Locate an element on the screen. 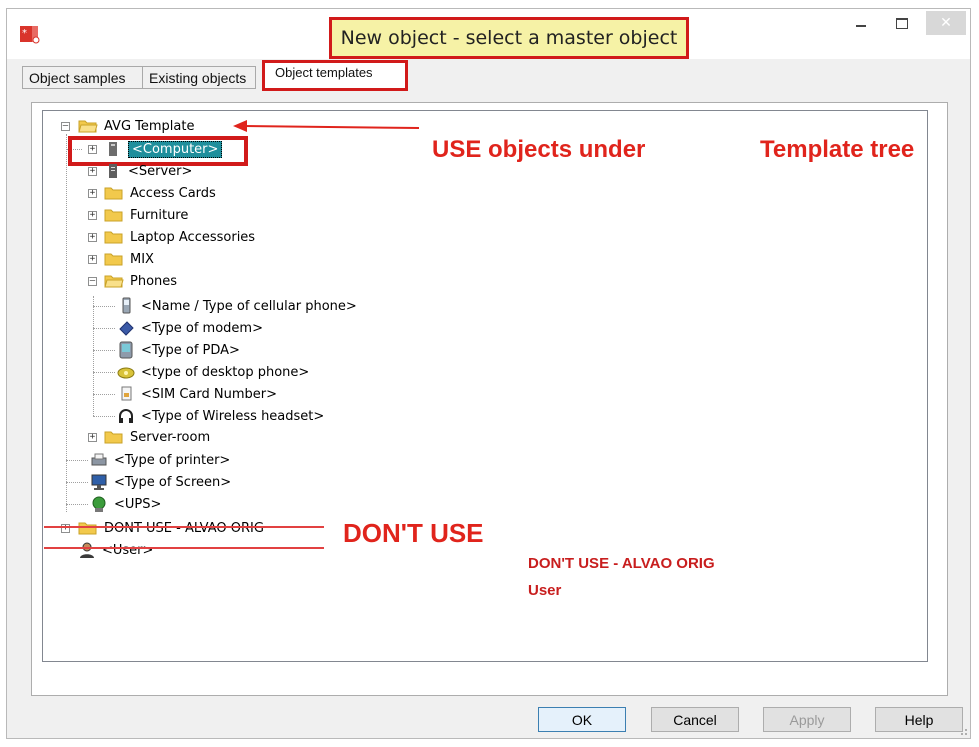  tree-node-label: <type of desktop phone> is located at coordinates (225, 372).